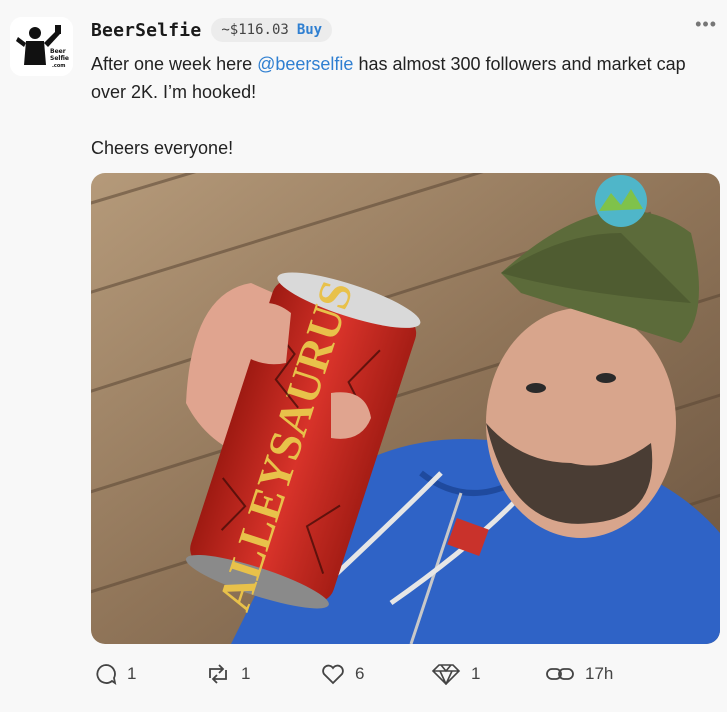 This screenshot has height=712, width=727. I want to click on post-header: BeerSelfie ~$116.03 Buy, so click(212, 30).